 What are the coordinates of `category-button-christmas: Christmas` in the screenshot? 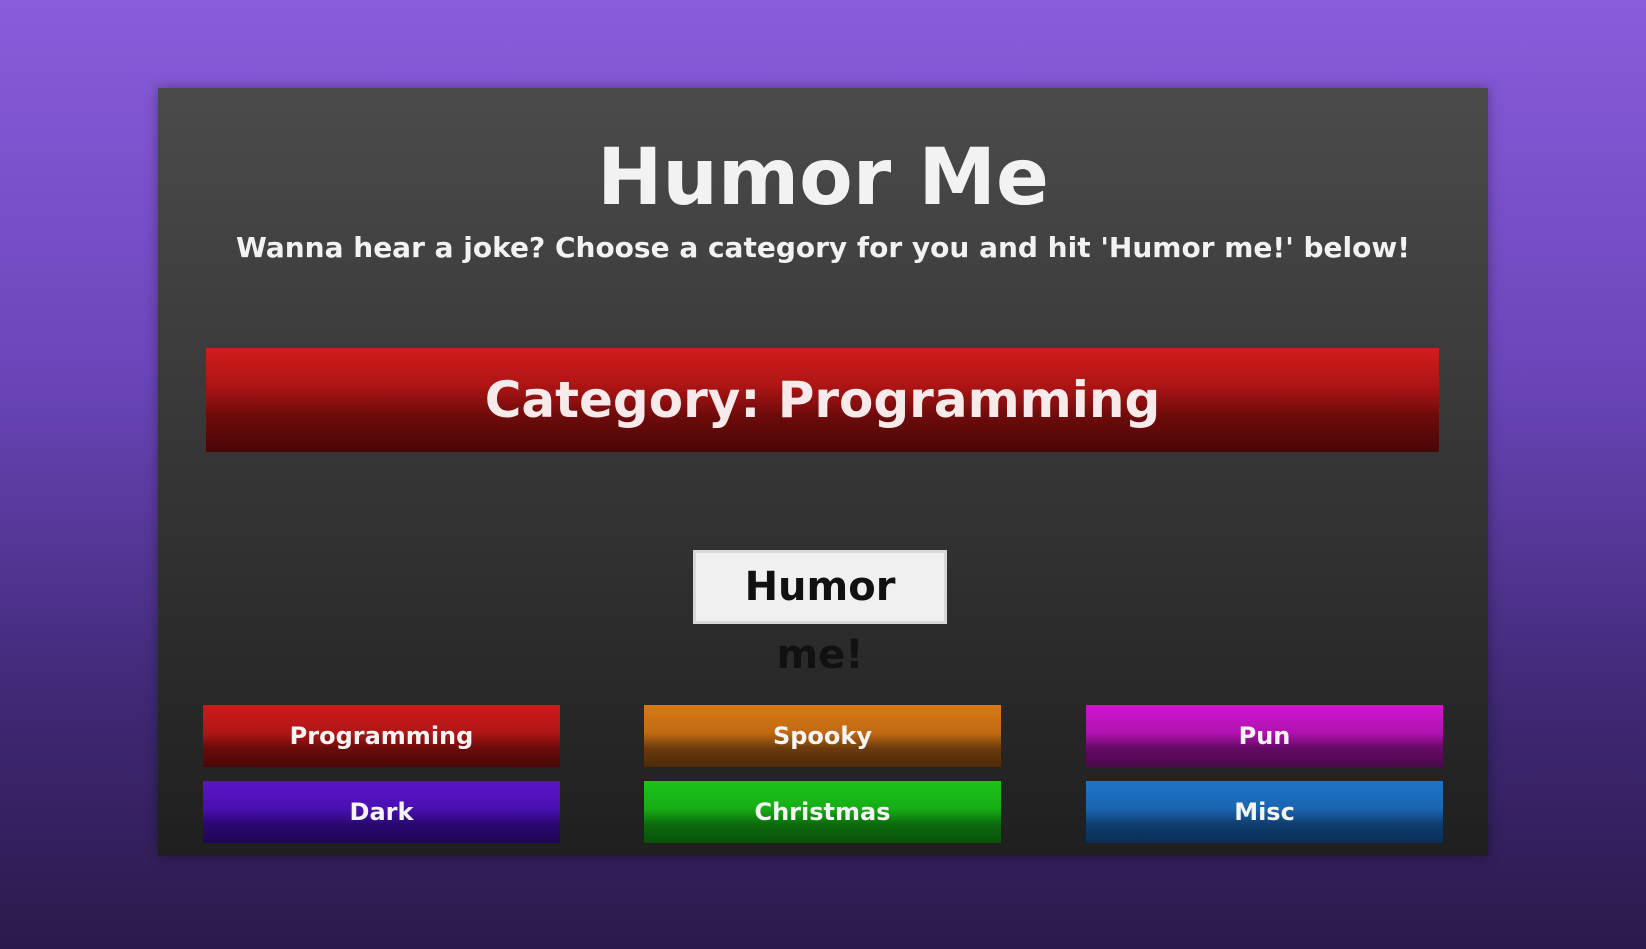 It's located at (822, 812).